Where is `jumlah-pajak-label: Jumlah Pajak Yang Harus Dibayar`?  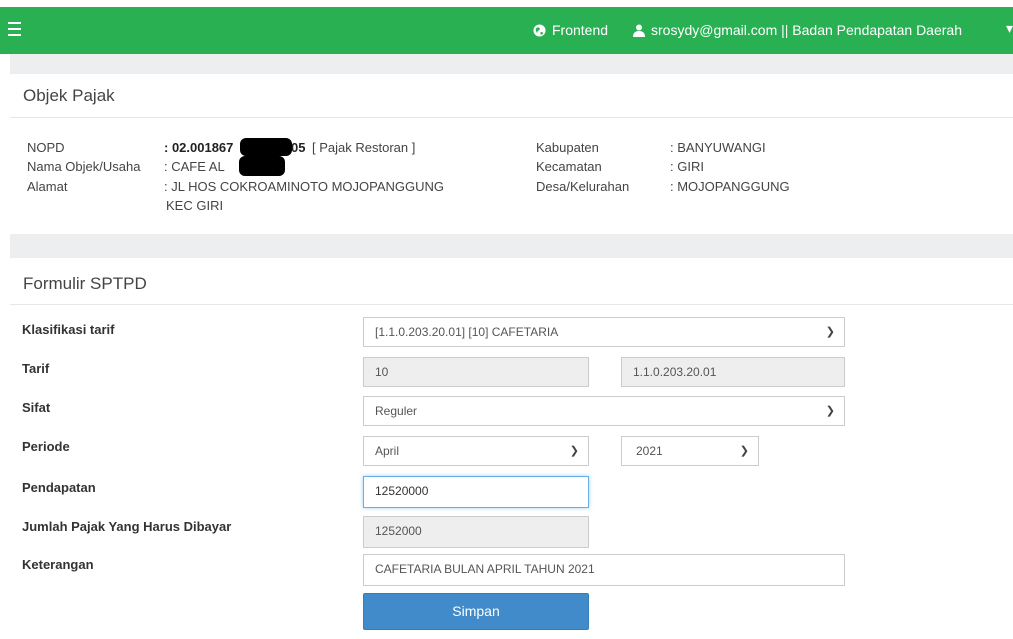
jumlah-pajak-label: Jumlah Pajak Yang Harus Dibayar is located at coordinates (127, 526).